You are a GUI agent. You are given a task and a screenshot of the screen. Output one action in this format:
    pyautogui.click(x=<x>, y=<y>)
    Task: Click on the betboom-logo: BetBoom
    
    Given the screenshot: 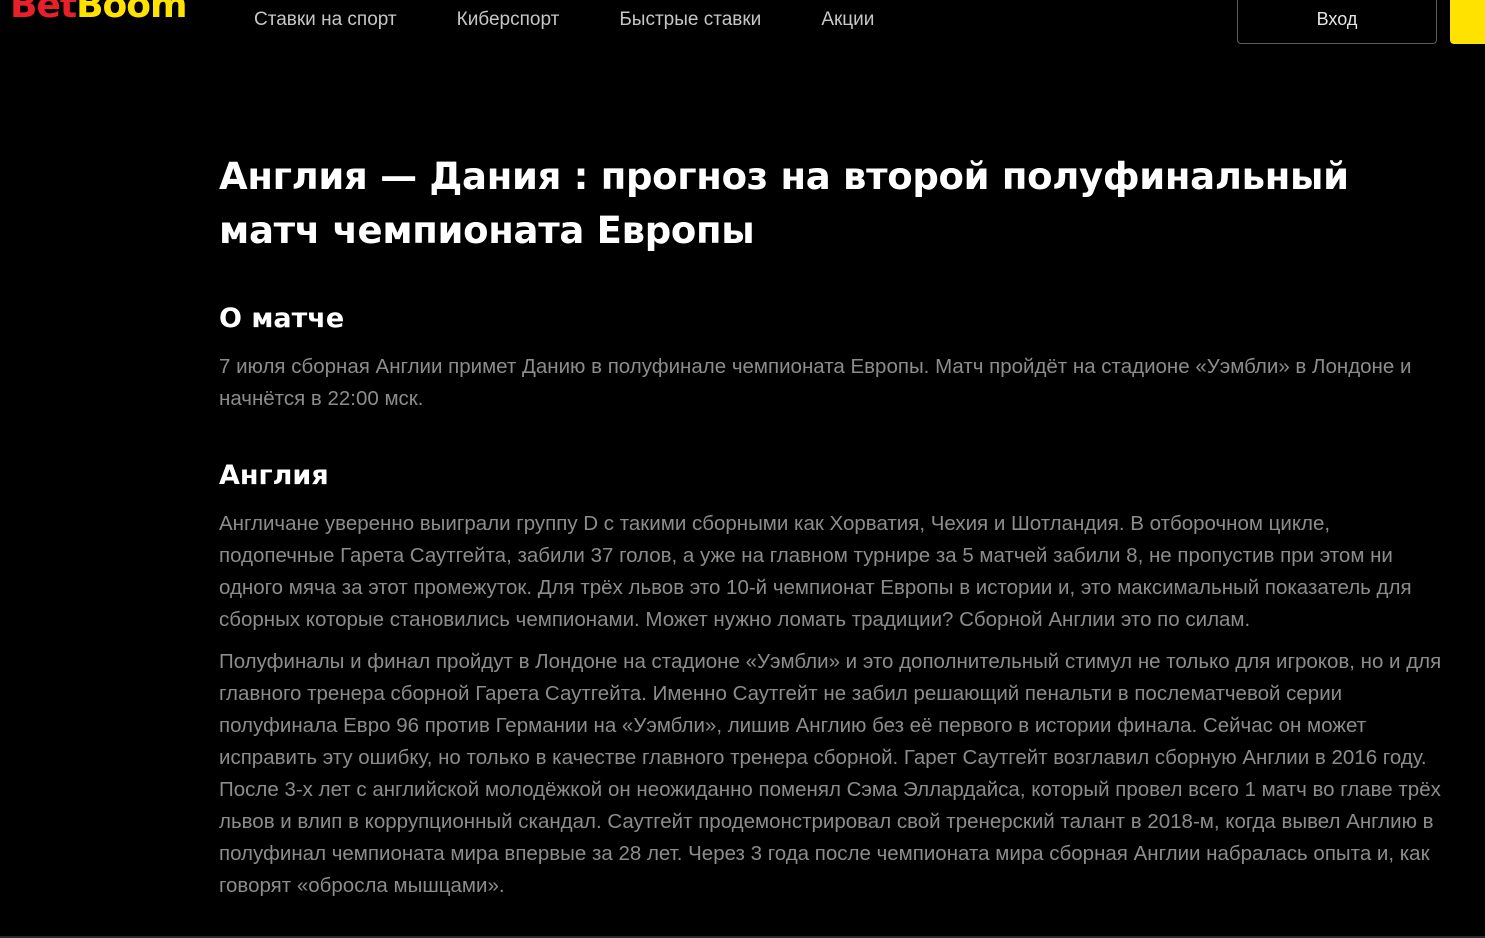 What is the action you would take?
    pyautogui.click(x=99, y=13)
    